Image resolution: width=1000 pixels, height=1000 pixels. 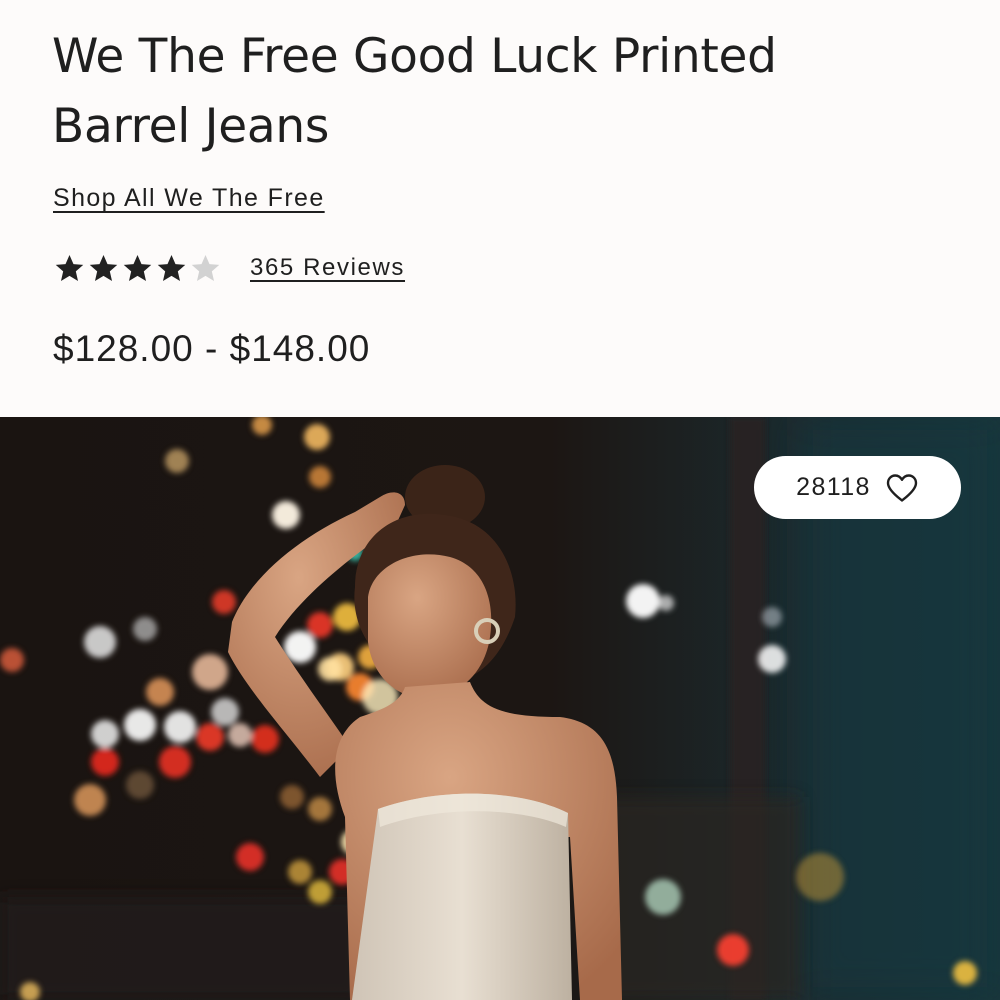 What do you see at coordinates (189, 198) in the screenshot?
I see `shop-brand-link: Shop All We The Free` at bounding box center [189, 198].